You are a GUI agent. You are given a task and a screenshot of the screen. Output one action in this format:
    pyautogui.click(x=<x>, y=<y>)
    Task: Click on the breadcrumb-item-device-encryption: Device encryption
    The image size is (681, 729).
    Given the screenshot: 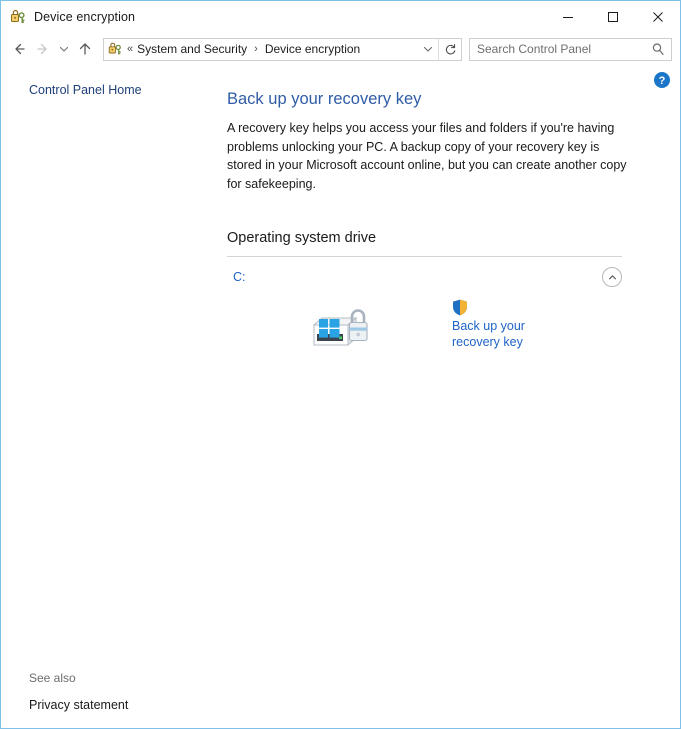 What is the action you would take?
    pyautogui.click(x=312, y=49)
    